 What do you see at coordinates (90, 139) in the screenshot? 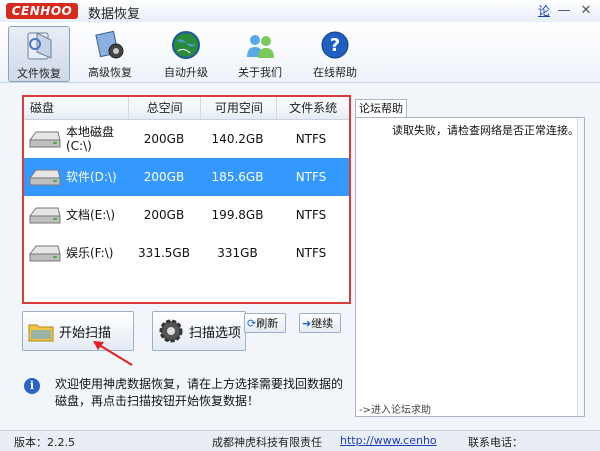
I see `drive-name: 本地磁盘 (C:\)` at bounding box center [90, 139].